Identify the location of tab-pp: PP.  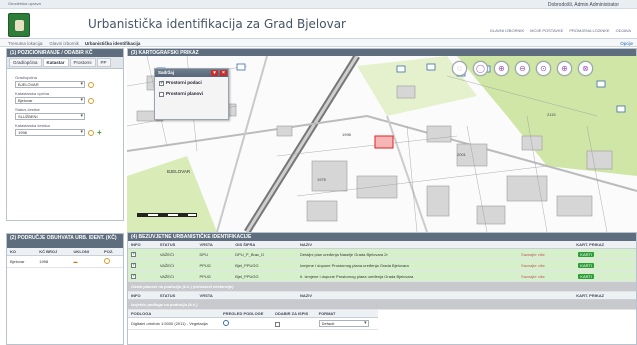
(103, 62).